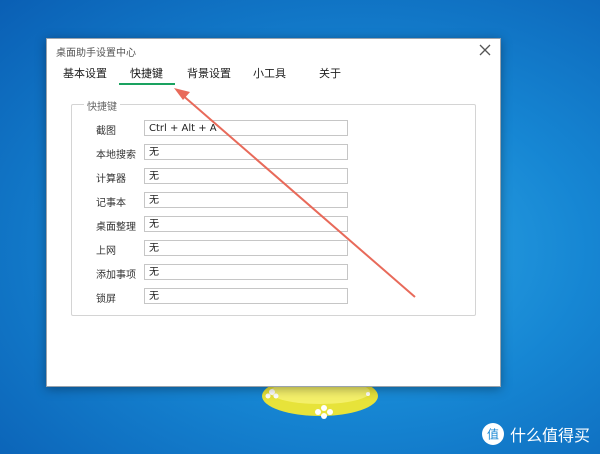 The image size is (600, 454). I want to click on shortcut-label: 计算器, so click(111, 179).